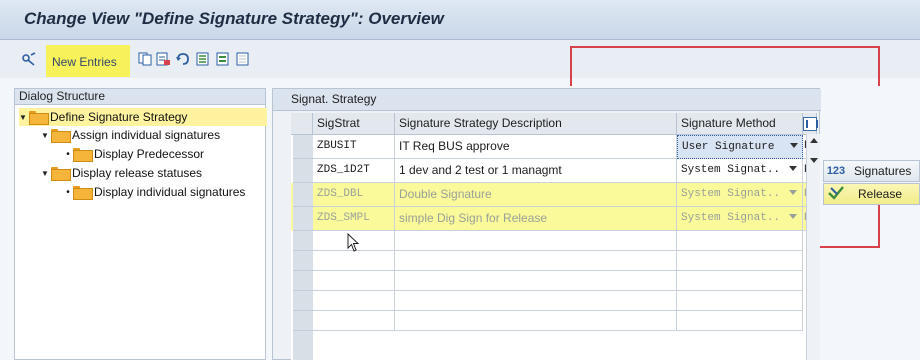 This screenshot has width=920, height=360. I want to click on signatures-button: 123 Signatures, so click(871, 171).